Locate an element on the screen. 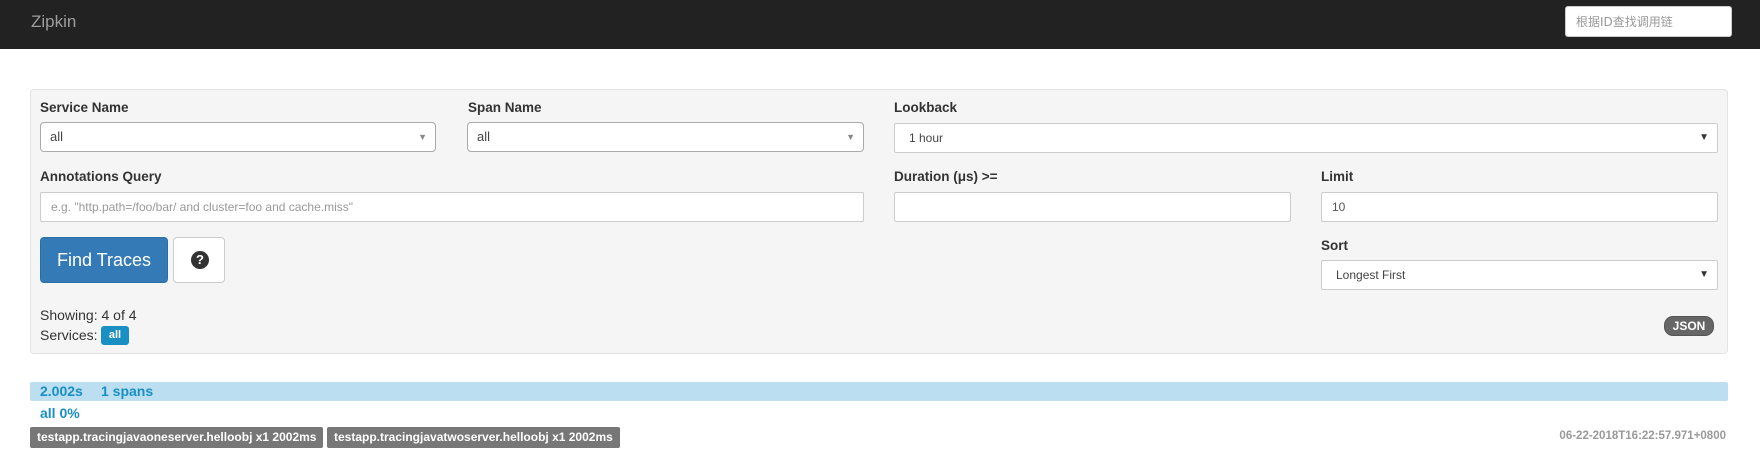 The image size is (1760, 460). sort-select: Longest First ▼ is located at coordinates (1519, 275).